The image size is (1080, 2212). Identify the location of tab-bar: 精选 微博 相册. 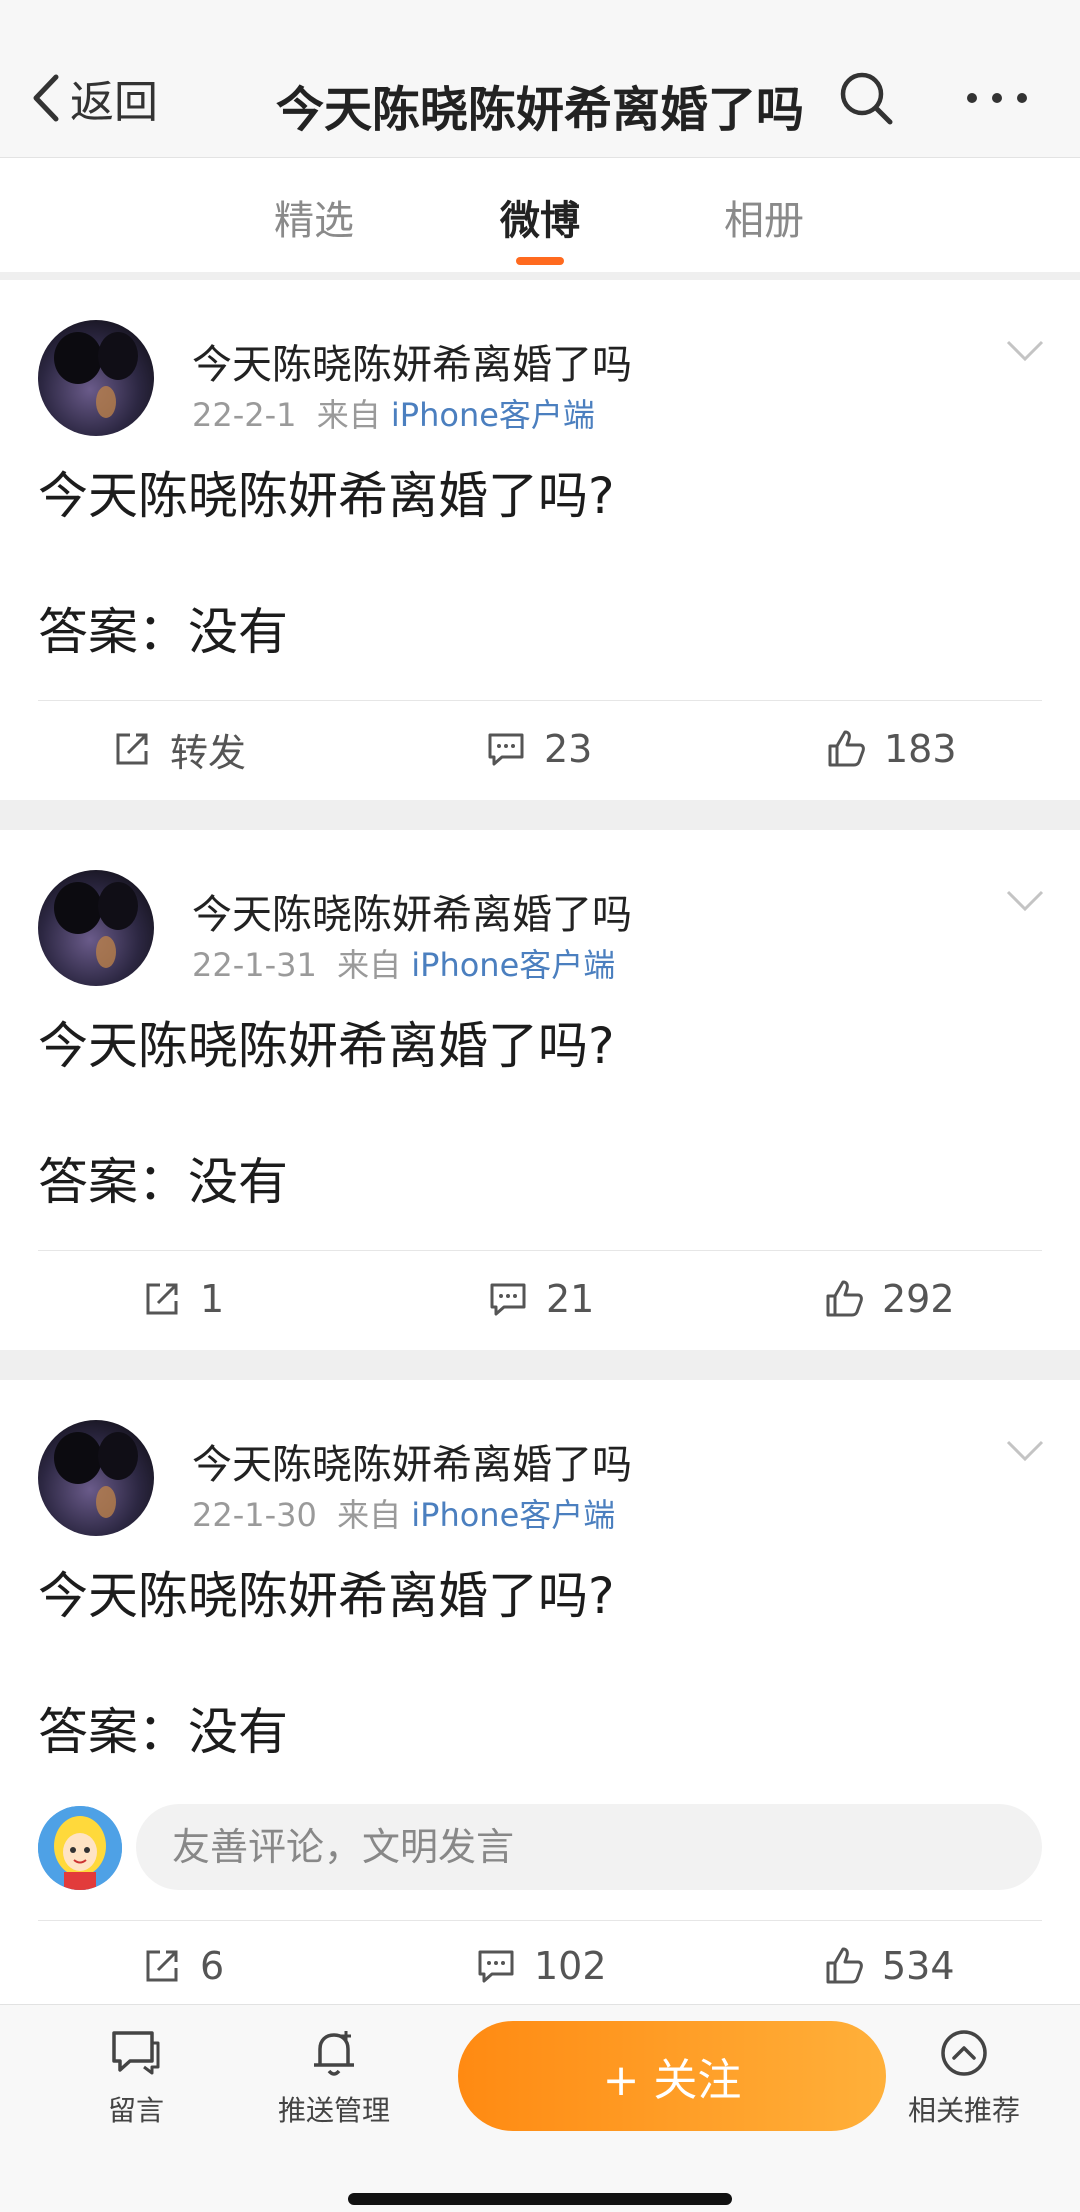
(540, 215).